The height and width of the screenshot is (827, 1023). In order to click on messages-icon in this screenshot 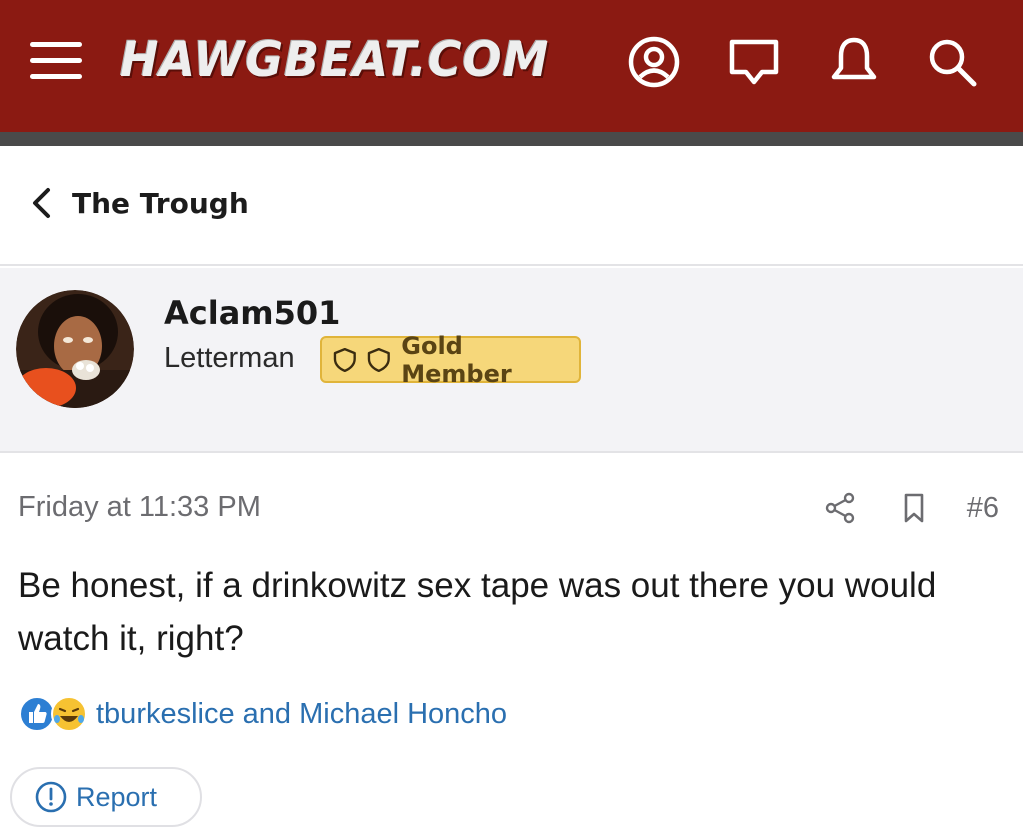, I will do `click(754, 62)`.